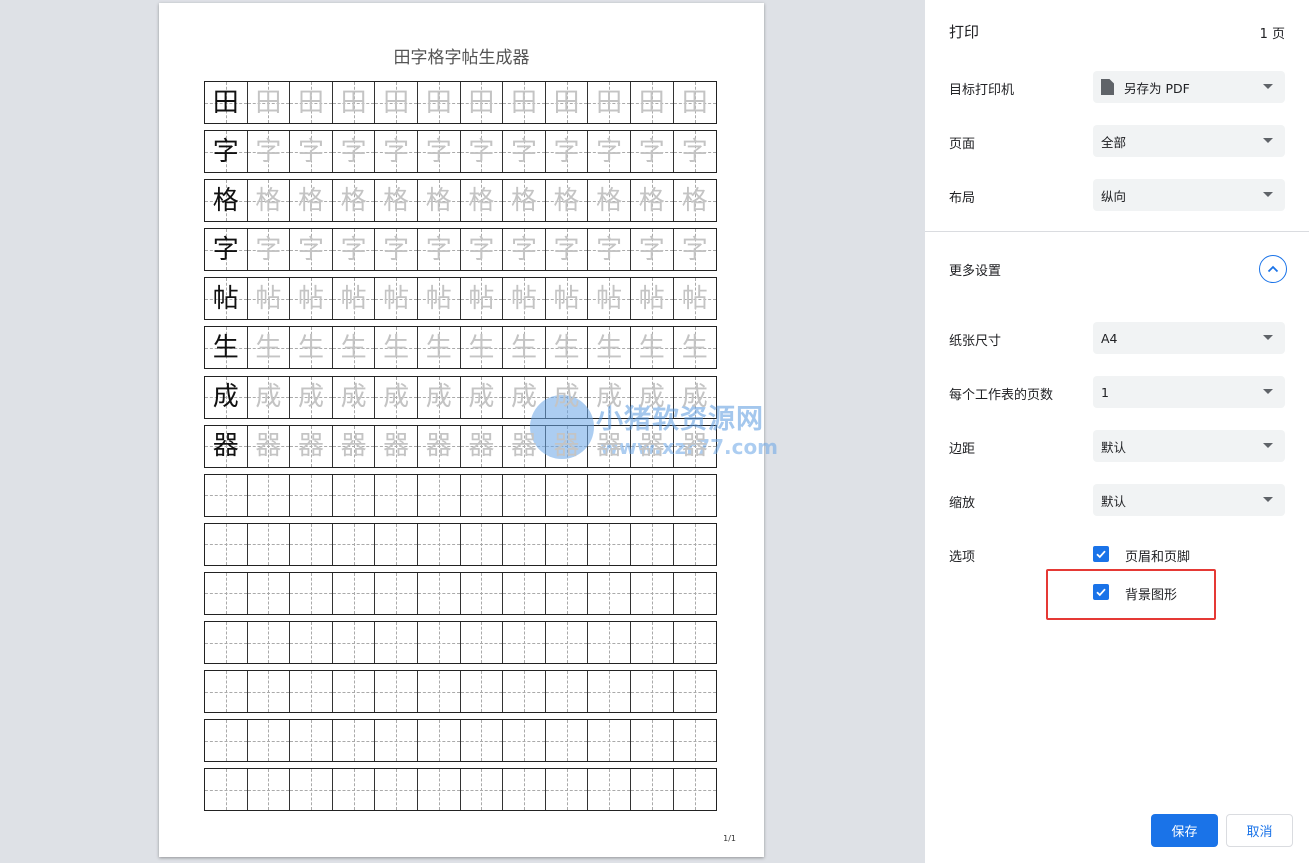 The width and height of the screenshot is (1309, 863). What do you see at coordinates (353, 446) in the screenshot?
I see `grid-character: 器` at bounding box center [353, 446].